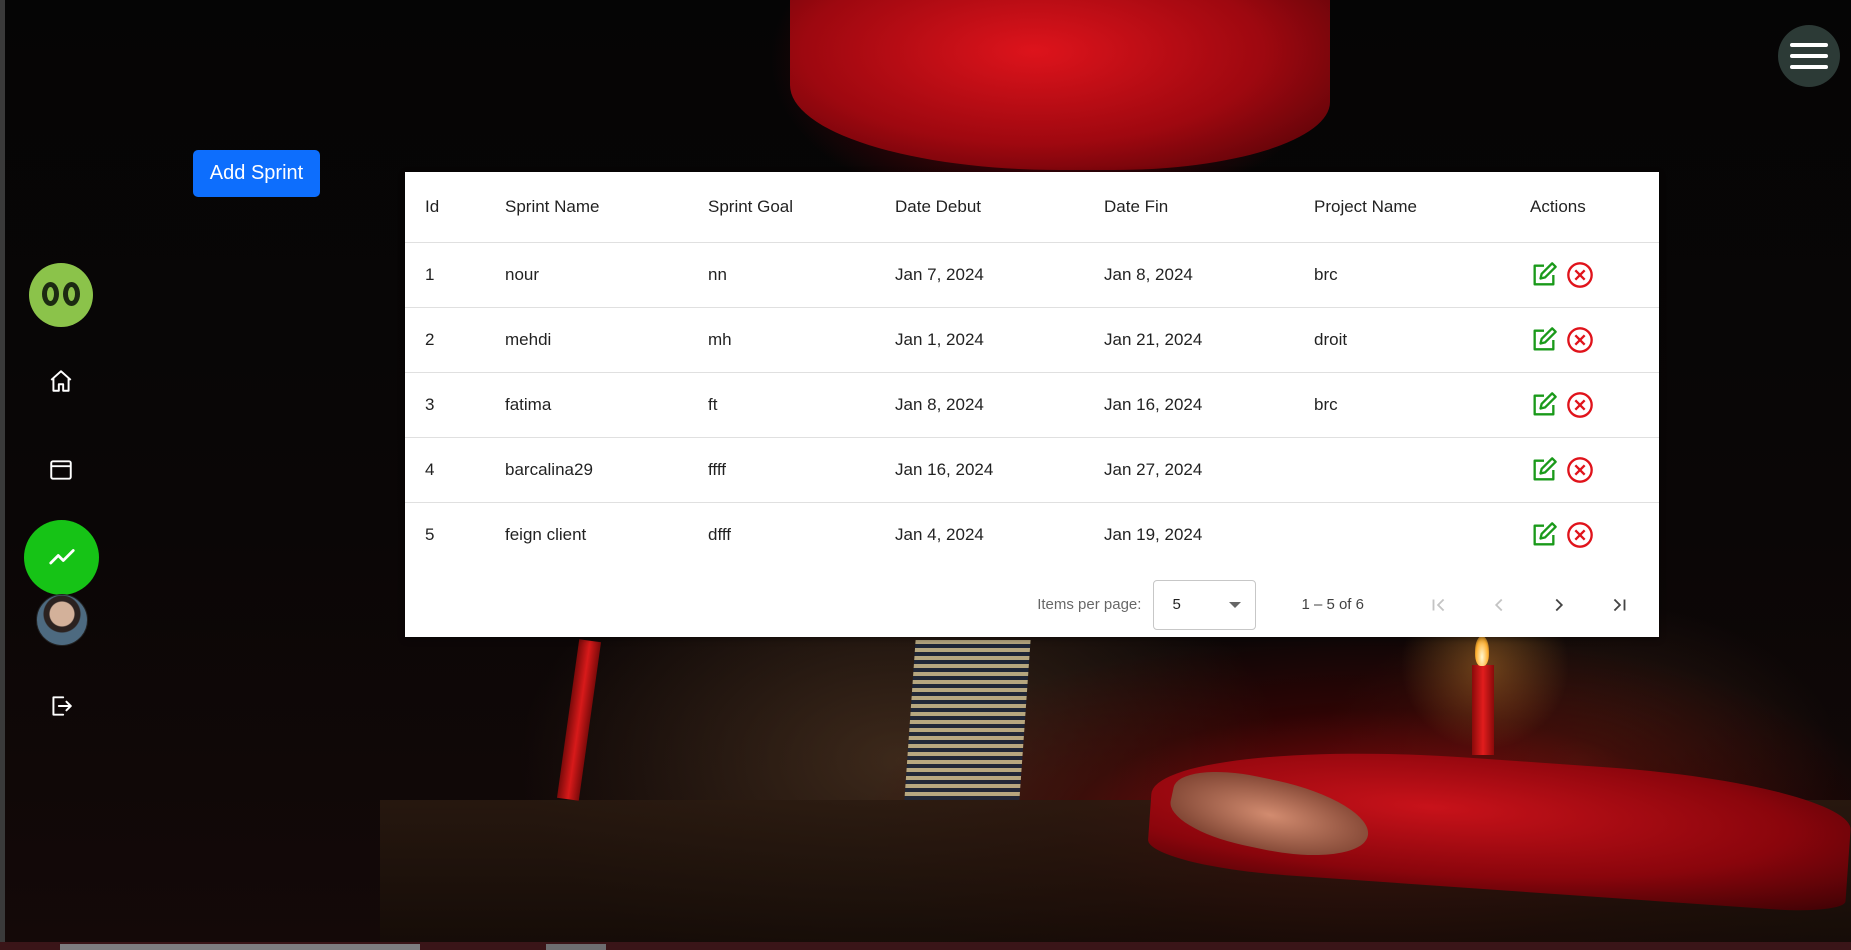 The height and width of the screenshot is (950, 1851). I want to click on sidebar-item-home, so click(61, 381).